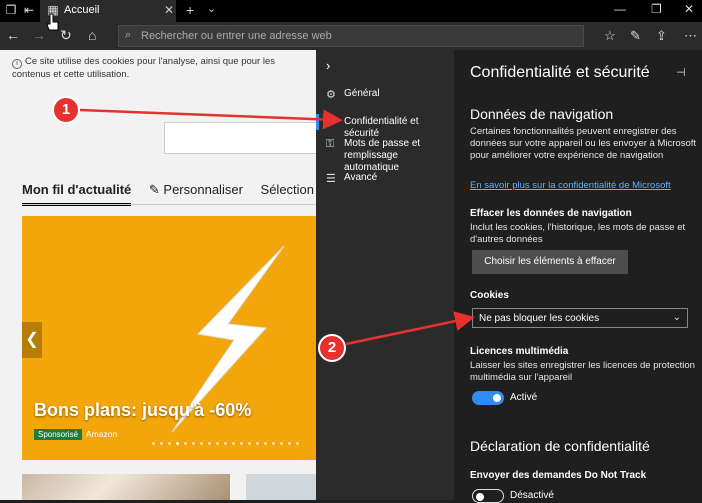 This screenshot has height=503, width=702. Describe the element at coordinates (532, 495) in the screenshot. I see `do-not-track-toggle-state: Désactivé` at that location.